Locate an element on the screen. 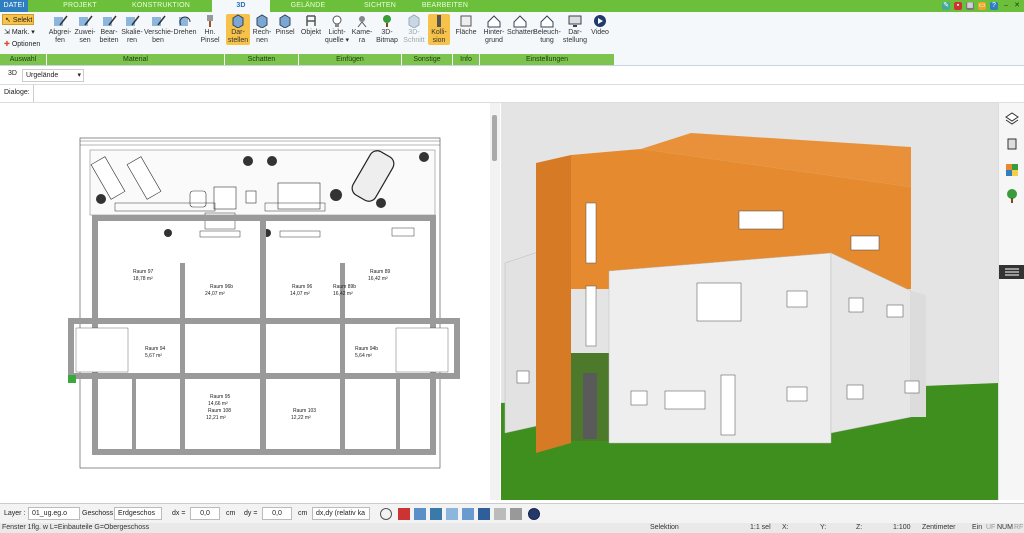  geschoss-label: Geschoss : is located at coordinates (100, 513).